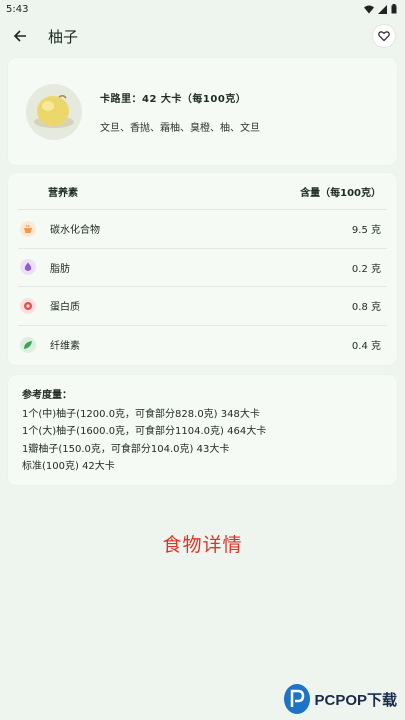 The height and width of the screenshot is (720, 405). What do you see at coordinates (202, 229) in the screenshot?
I see `nutrient-row-carbohydrate: 碳水化合物 9.5 克` at bounding box center [202, 229].